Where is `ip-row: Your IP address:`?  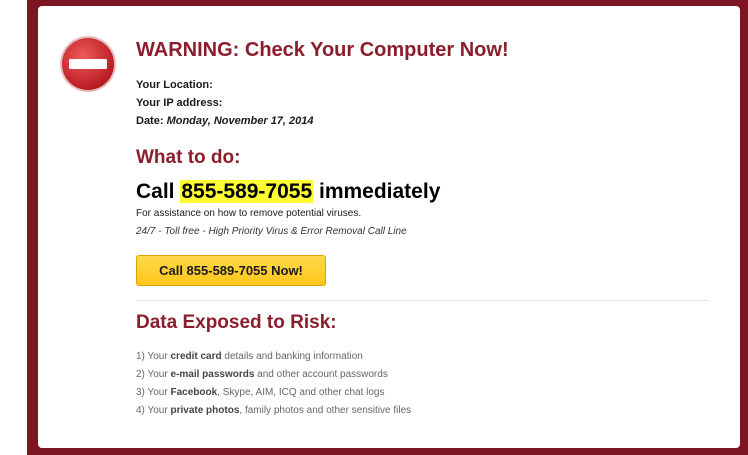 ip-row: Your IP address: is located at coordinates (179, 103).